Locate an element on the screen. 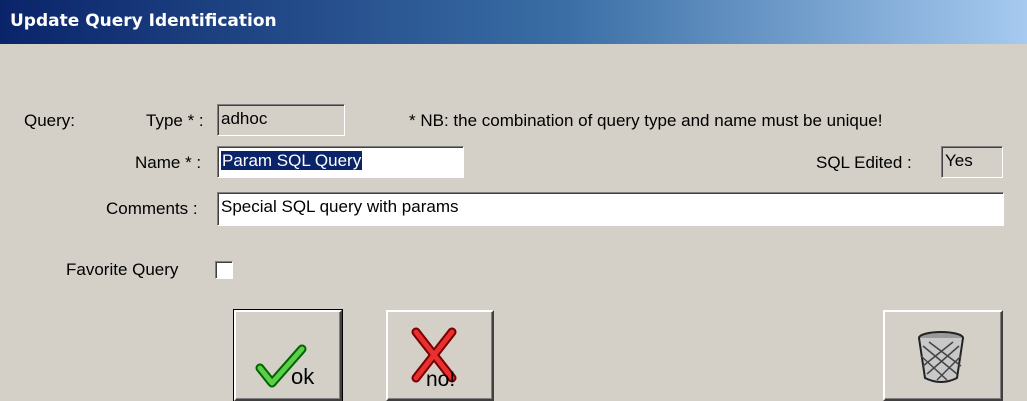 This screenshot has width=1027, height=401. favorite-query-label: Favorite Query is located at coordinates (122, 269).